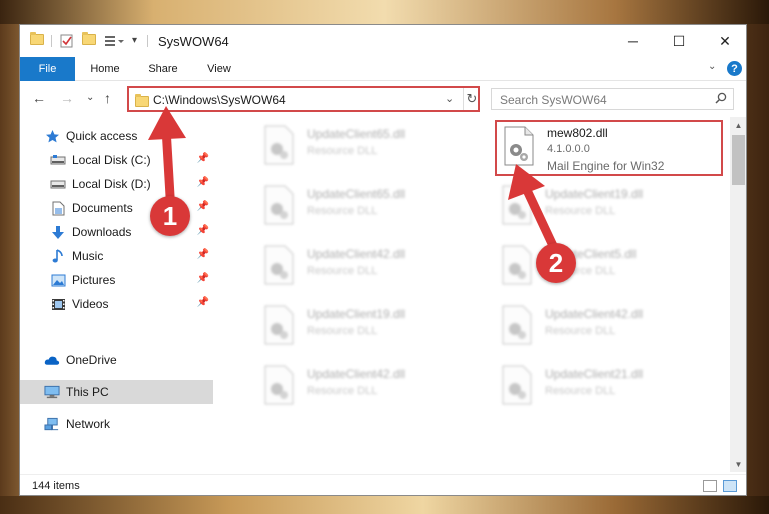 This screenshot has height=514, width=769. What do you see at coordinates (170, 216) in the screenshot?
I see `step-badge-1: 1` at bounding box center [170, 216].